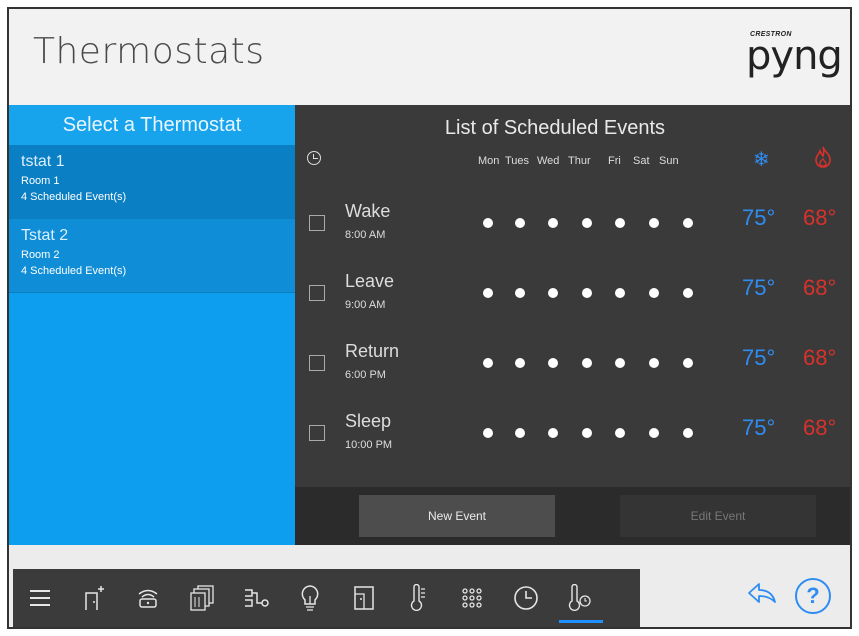 This screenshot has width=859, height=636. Describe the element at coordinates (152, 182) in the screenshot. I see `thermostat-item-1: tstat 1 Room 1 4 Scheduled Event(s)` at that location.